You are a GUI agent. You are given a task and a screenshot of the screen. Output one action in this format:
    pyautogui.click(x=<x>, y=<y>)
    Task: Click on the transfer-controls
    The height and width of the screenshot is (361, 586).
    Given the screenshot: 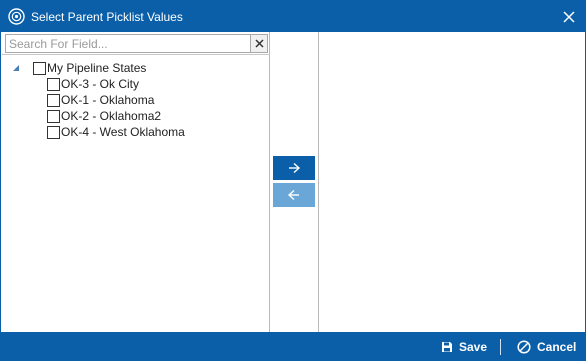 What is the action you would take?
    pyautogui.click(x=294, y=182)
    